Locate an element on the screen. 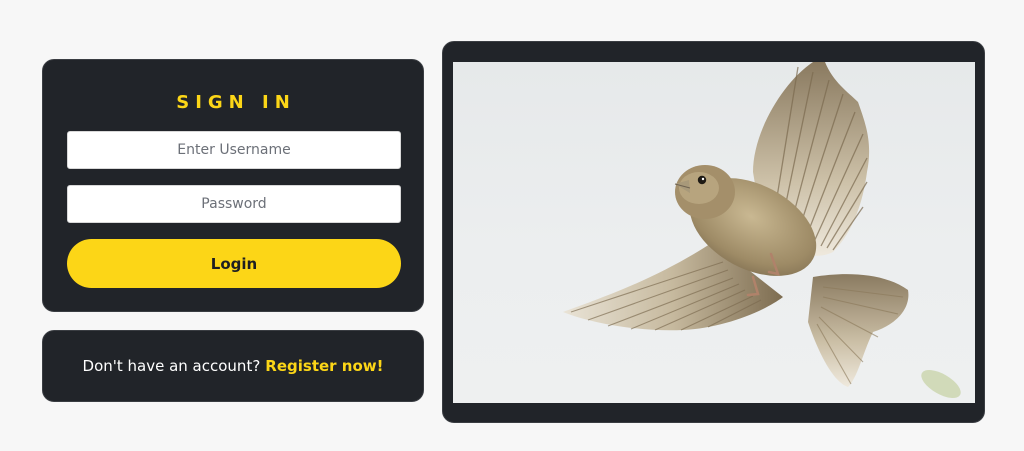 The height and width of the screenshot is (451, 1024). register-prompt: Don't have an account? is located at coordinates (171, 366).